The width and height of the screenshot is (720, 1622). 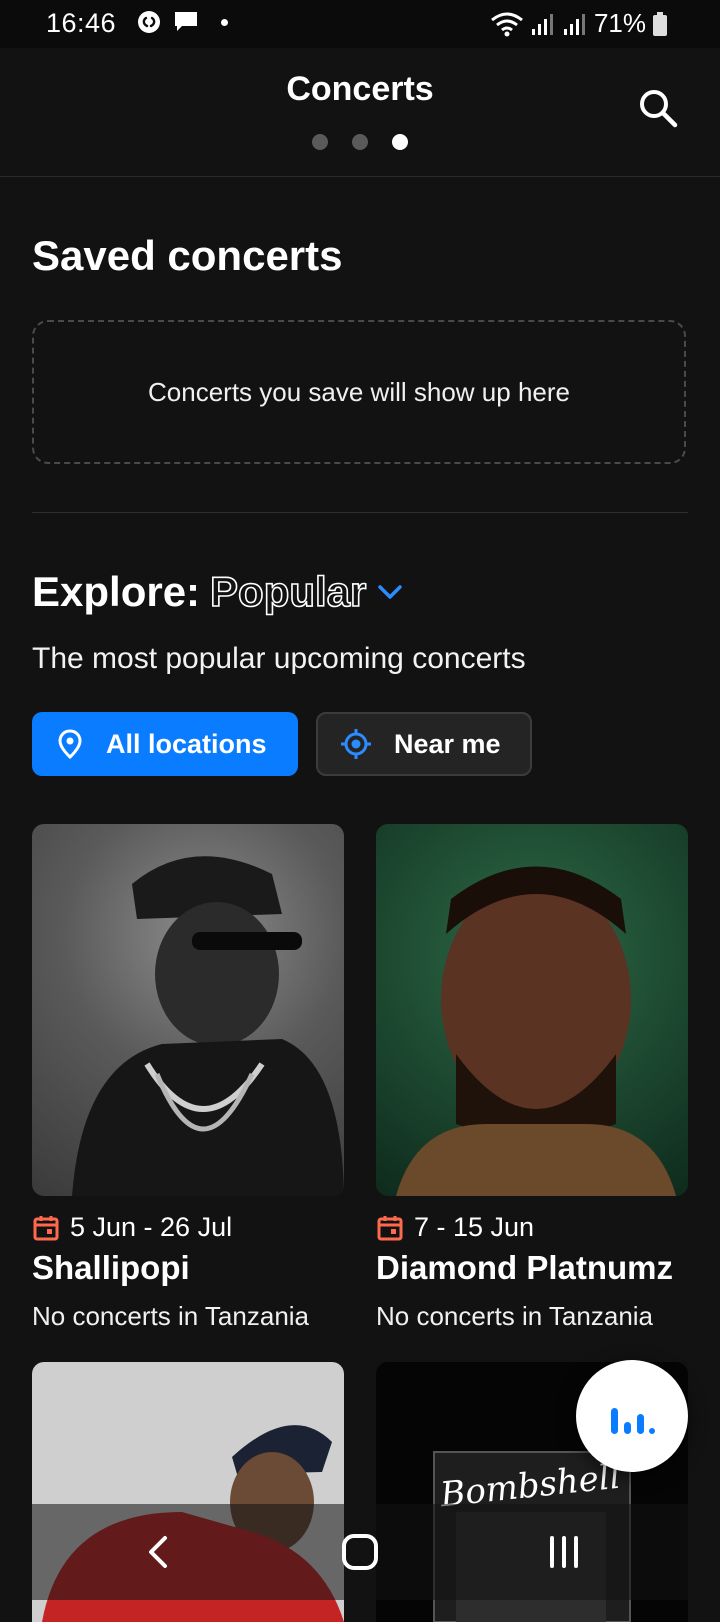 I want to click on home-button, so click(x=360, y=1552).